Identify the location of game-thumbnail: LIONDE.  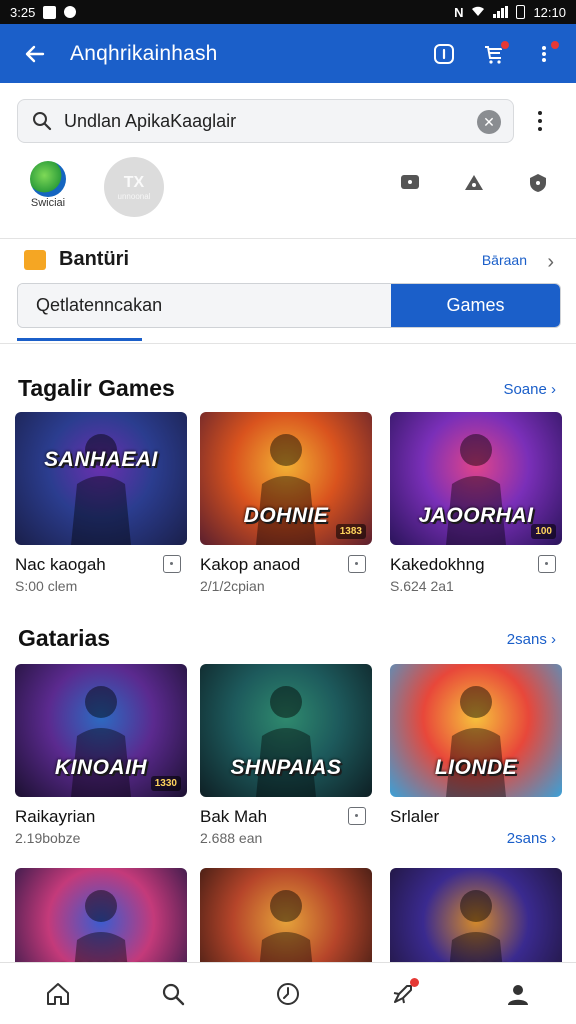
(476, 730).